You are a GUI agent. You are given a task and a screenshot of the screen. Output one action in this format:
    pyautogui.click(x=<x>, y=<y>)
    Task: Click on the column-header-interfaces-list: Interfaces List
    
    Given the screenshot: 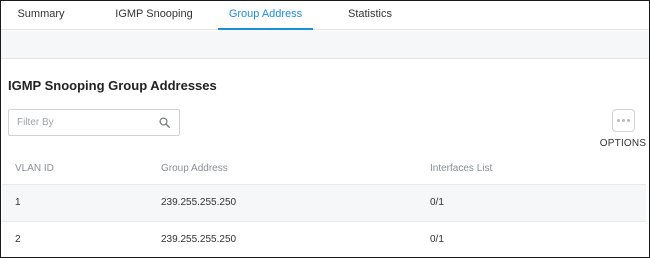 What is the action you would take?
    pyautogui.click(x=461, y=168)
    